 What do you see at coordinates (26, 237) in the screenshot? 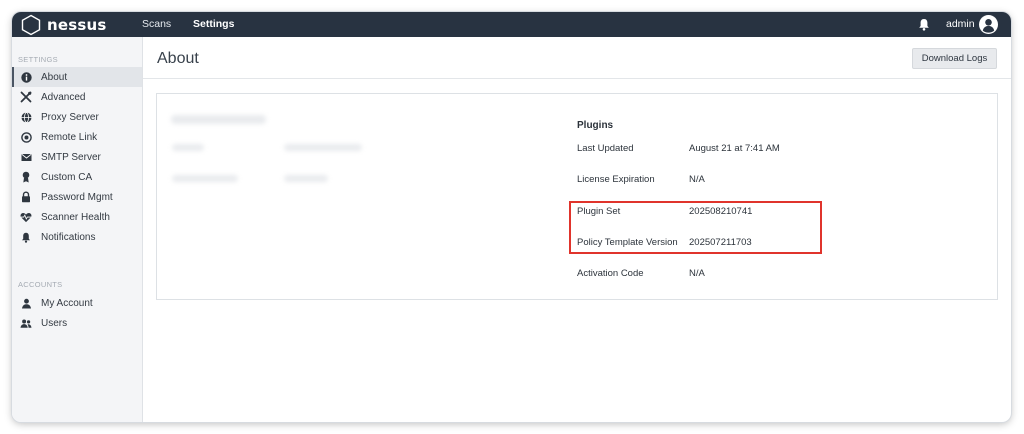
I see `bell-icon` at bounding box center [26, 237].